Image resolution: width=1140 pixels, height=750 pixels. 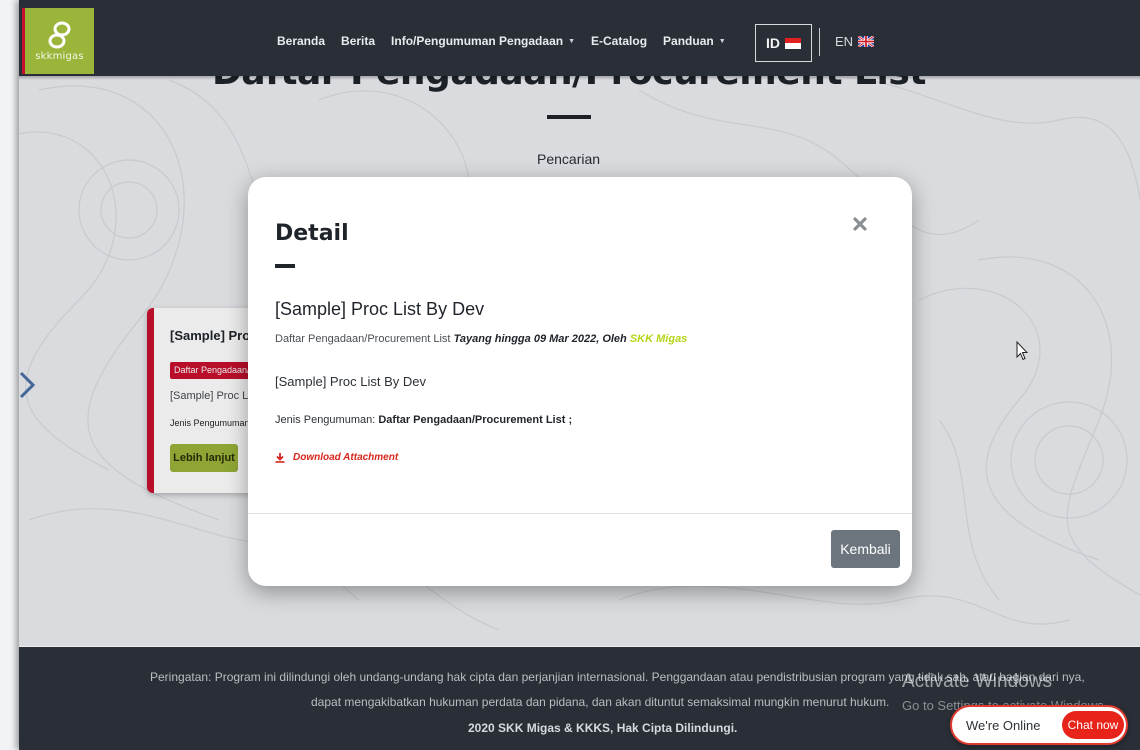 What do you see at coordinates (855, 41) in the screenshot?
I see `language-en-button: EN` at bounding box center [855, 41].